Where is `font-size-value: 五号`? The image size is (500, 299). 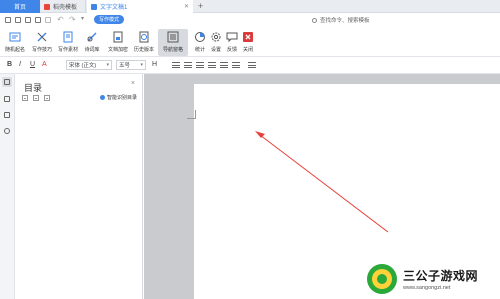
font-size-value: 五号 is located at coordinates (125, 66).